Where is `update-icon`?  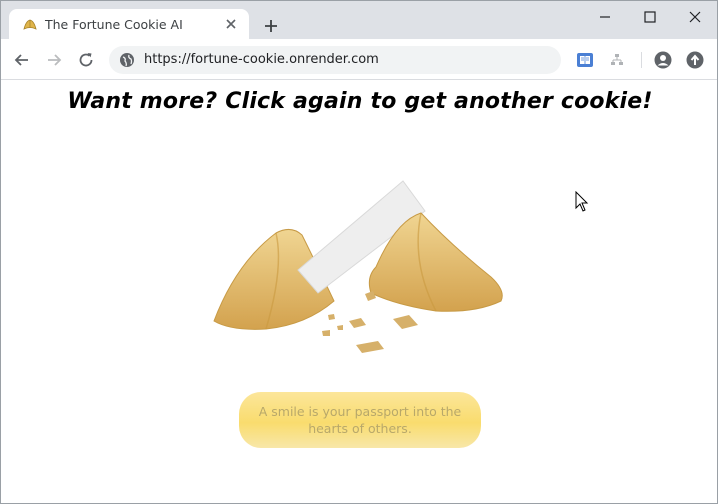 update-icon is located at coordinates (695, 60).